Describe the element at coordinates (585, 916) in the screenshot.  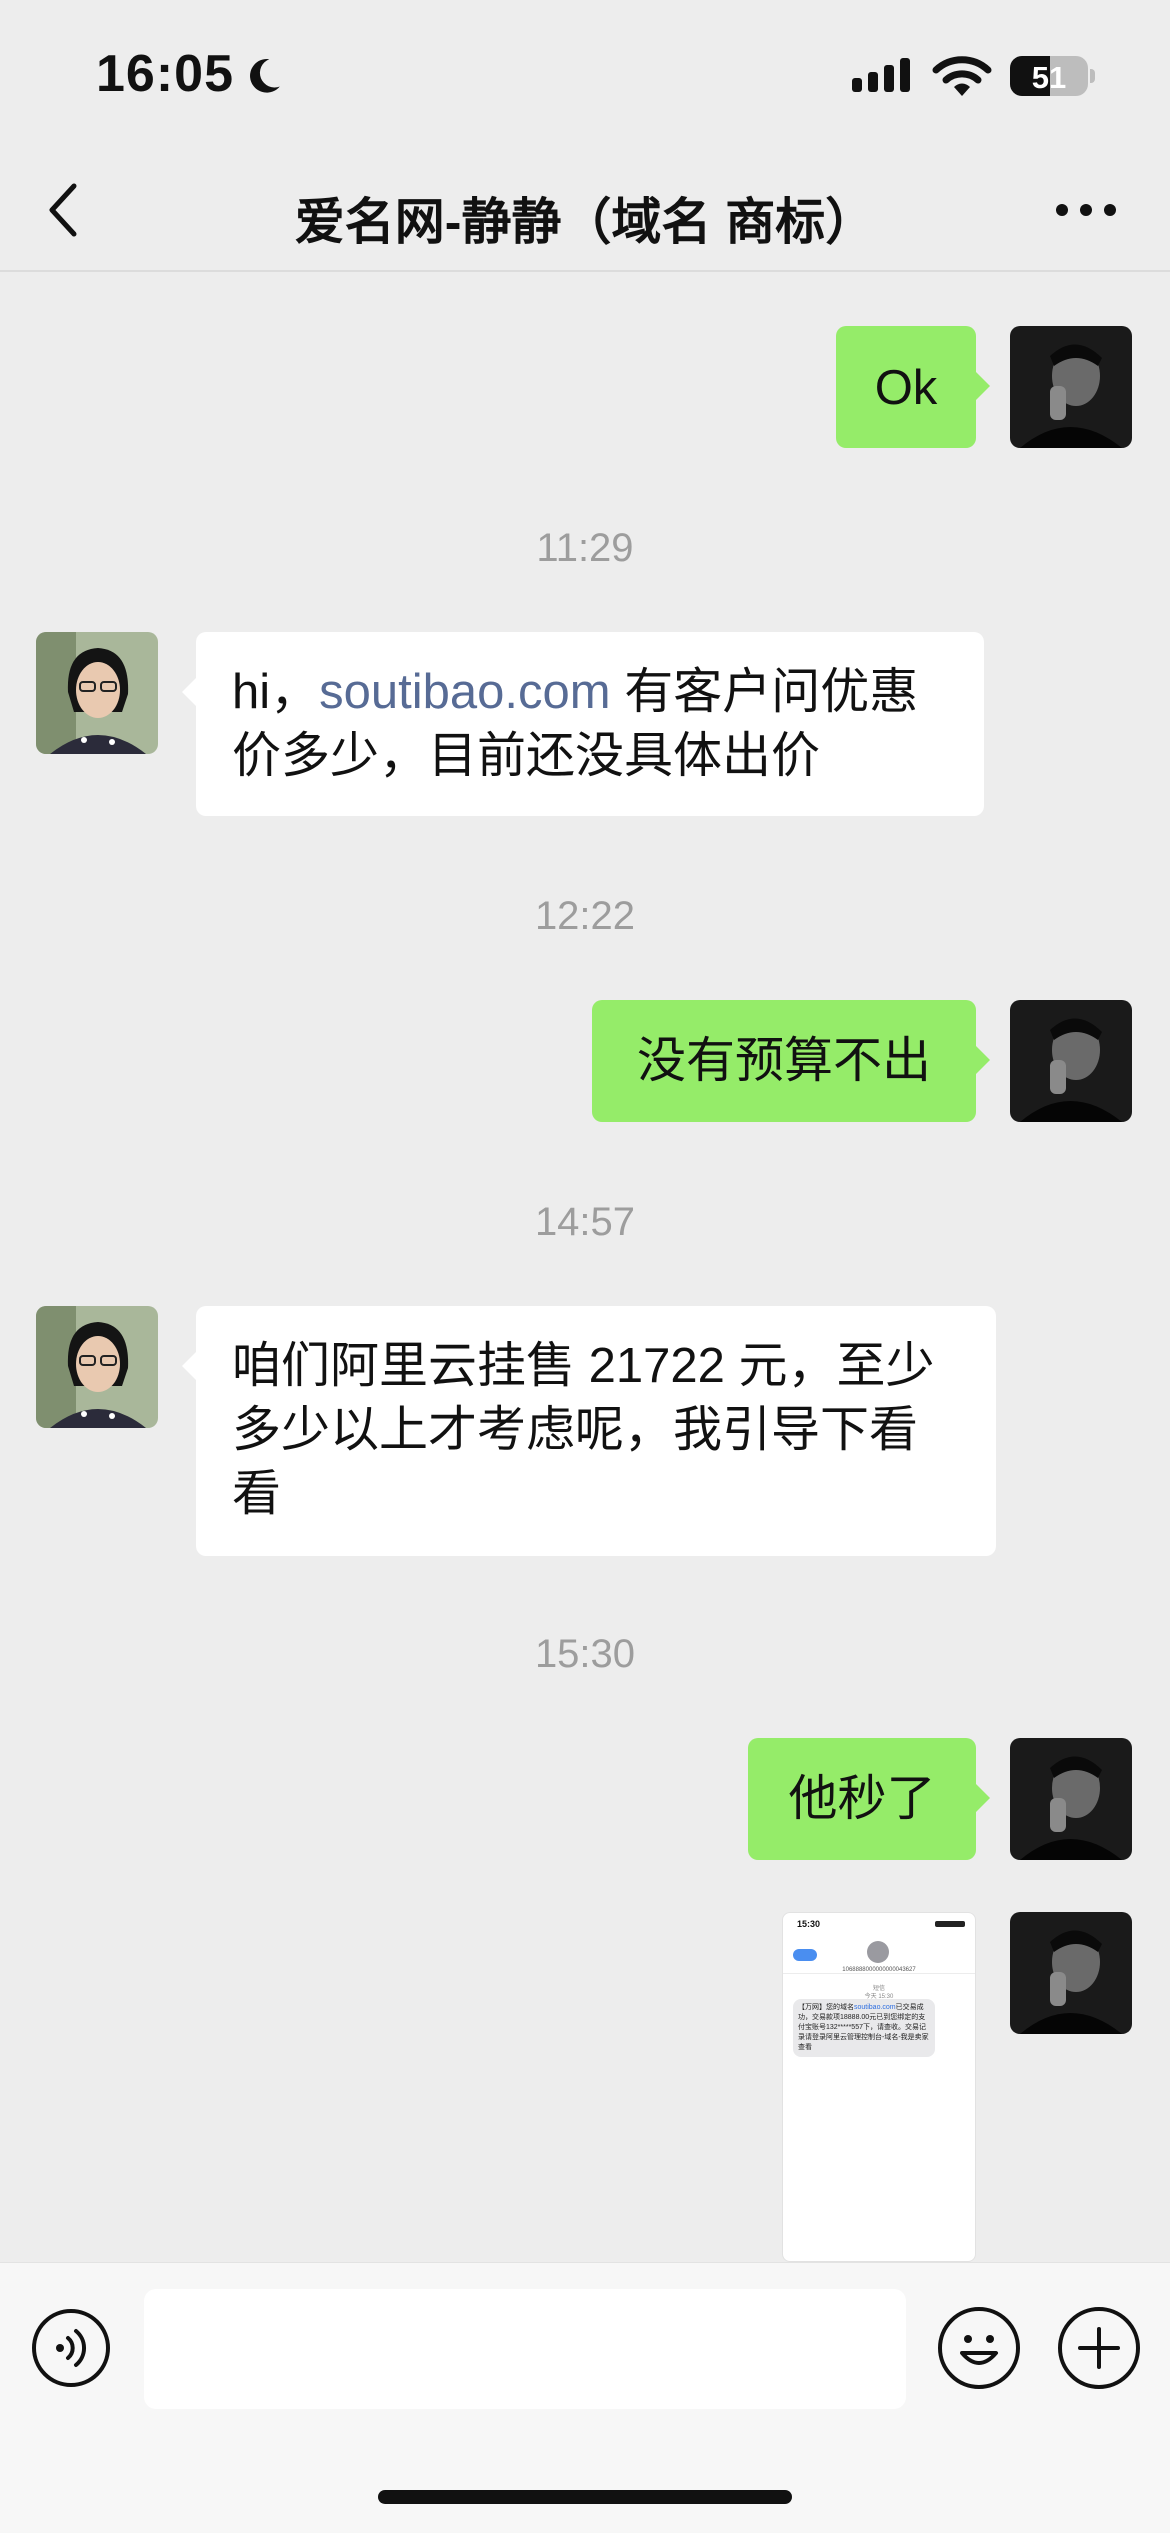
I see `message-timestamp: 12:22` at that location.